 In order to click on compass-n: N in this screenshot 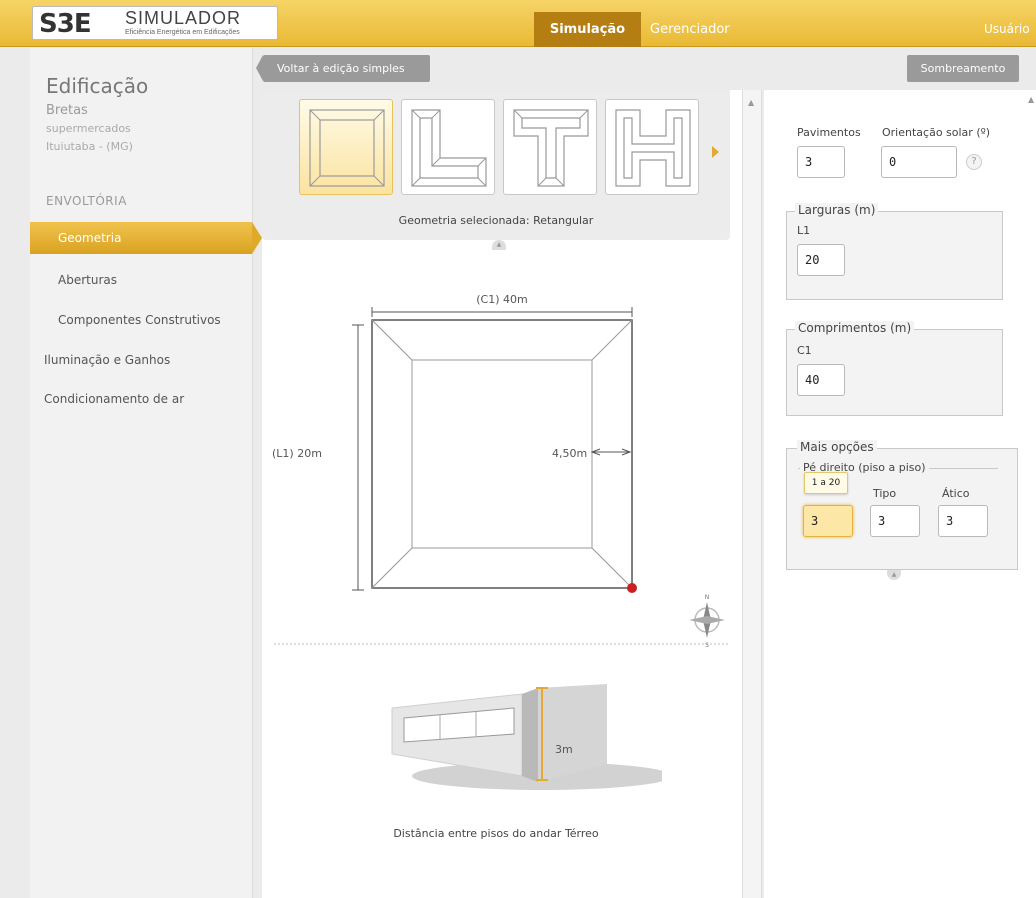, I will do `click(707, 597)`.